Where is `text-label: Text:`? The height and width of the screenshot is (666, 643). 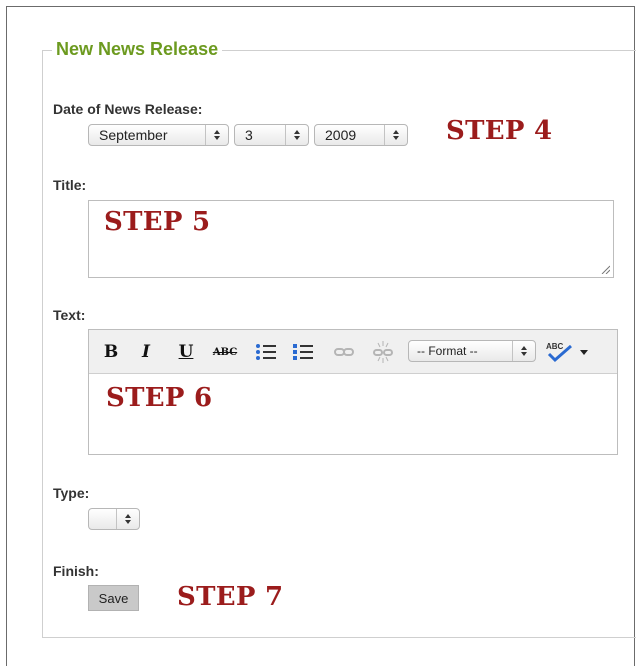 text-label: Text: is located at coordinates (69, 315).